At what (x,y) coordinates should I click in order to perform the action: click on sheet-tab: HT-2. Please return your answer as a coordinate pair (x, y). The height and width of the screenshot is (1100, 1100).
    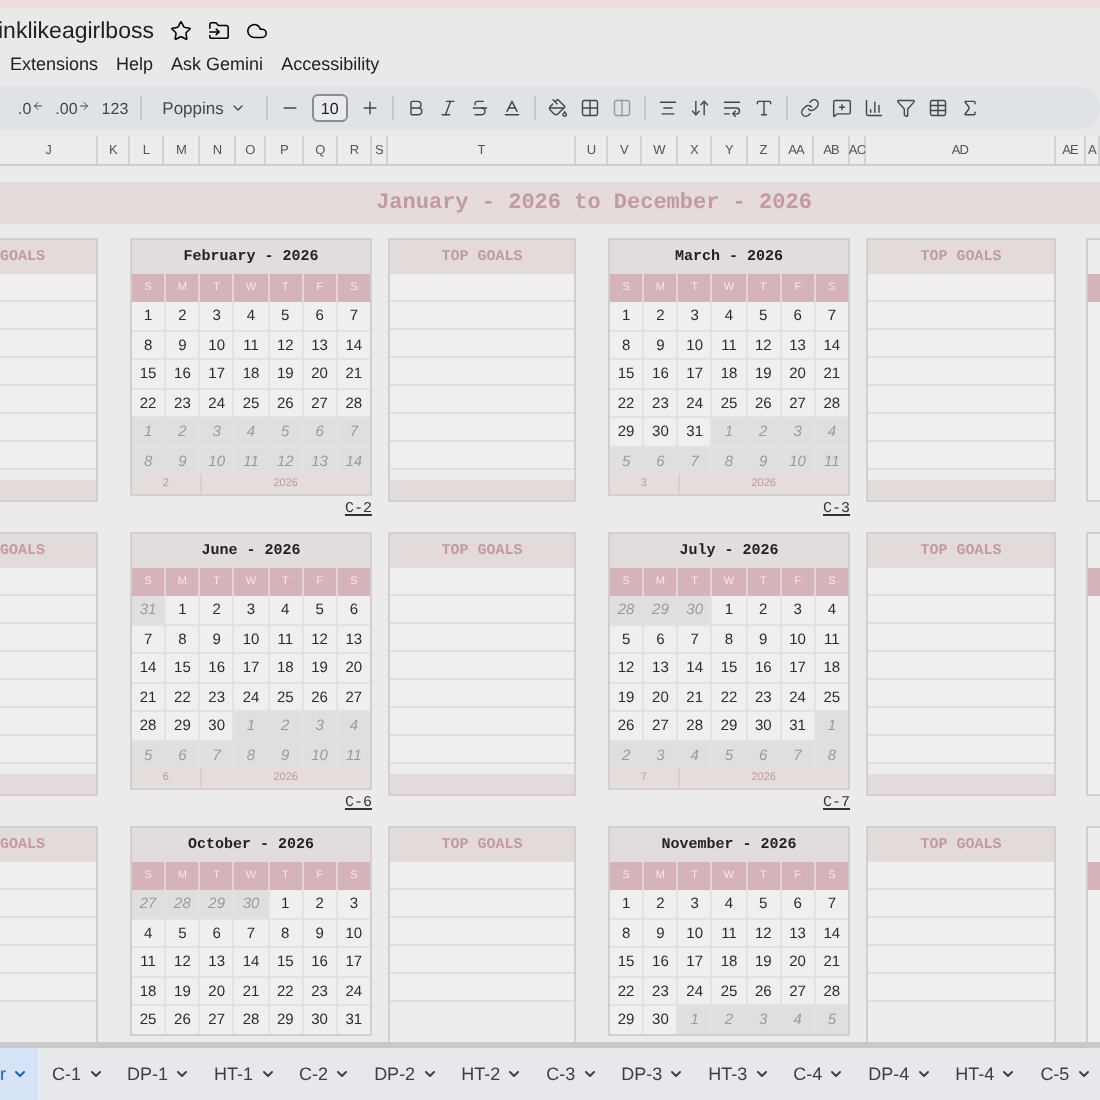
    Looking at the image, I should click on (492, 1074).